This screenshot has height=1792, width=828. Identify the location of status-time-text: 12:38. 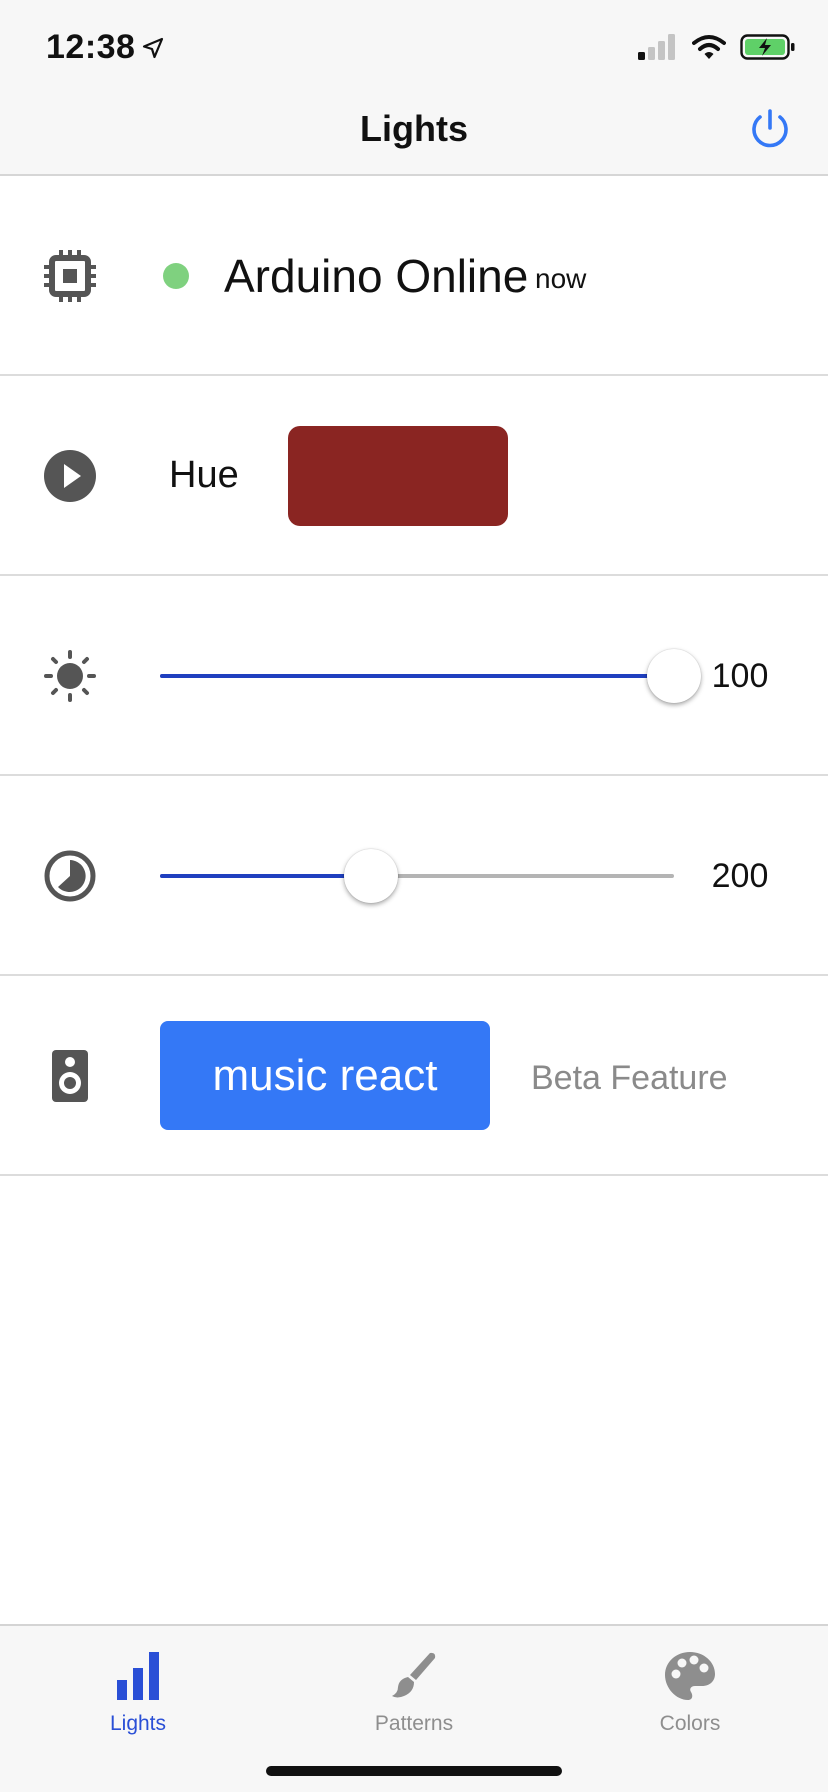
(91, 47).